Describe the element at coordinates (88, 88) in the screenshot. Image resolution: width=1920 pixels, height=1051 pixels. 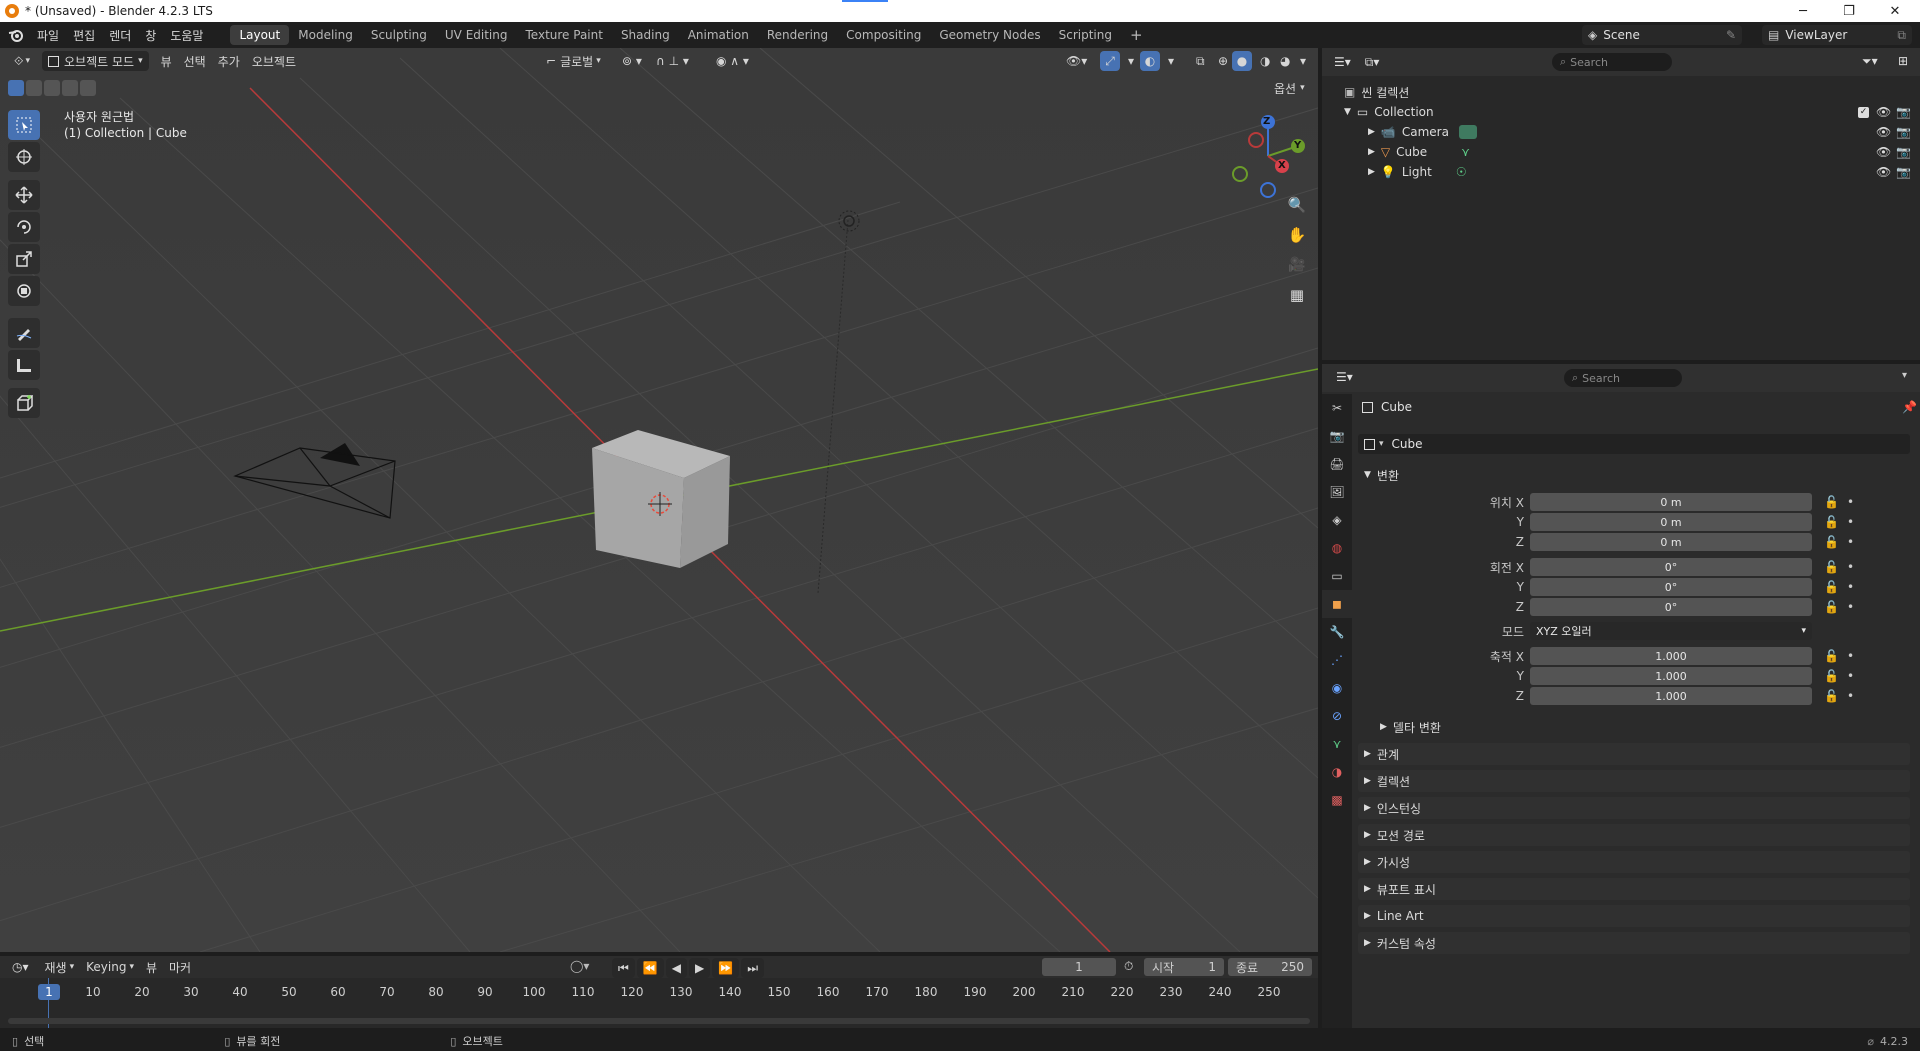
I see `select-intersect-icon` at that location.